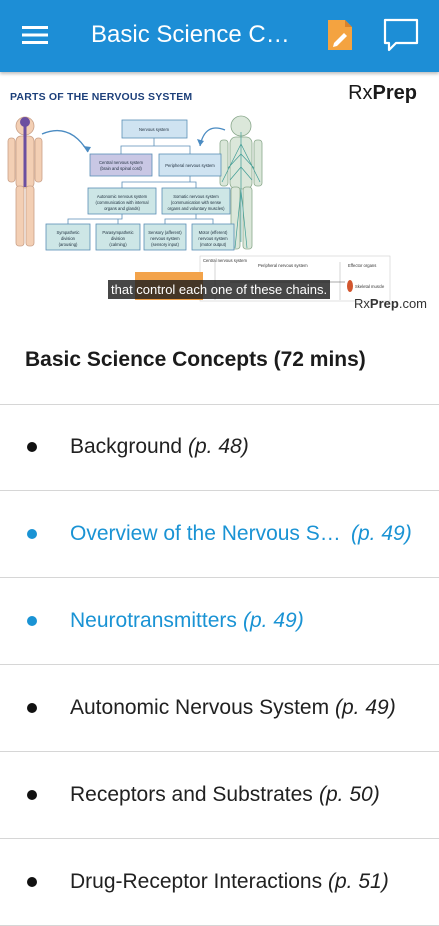 The width and height of the screenshot is (439, 926). I want to click on app-bar-title: Basic Science Concepts (72 mins), so click(196, 34).